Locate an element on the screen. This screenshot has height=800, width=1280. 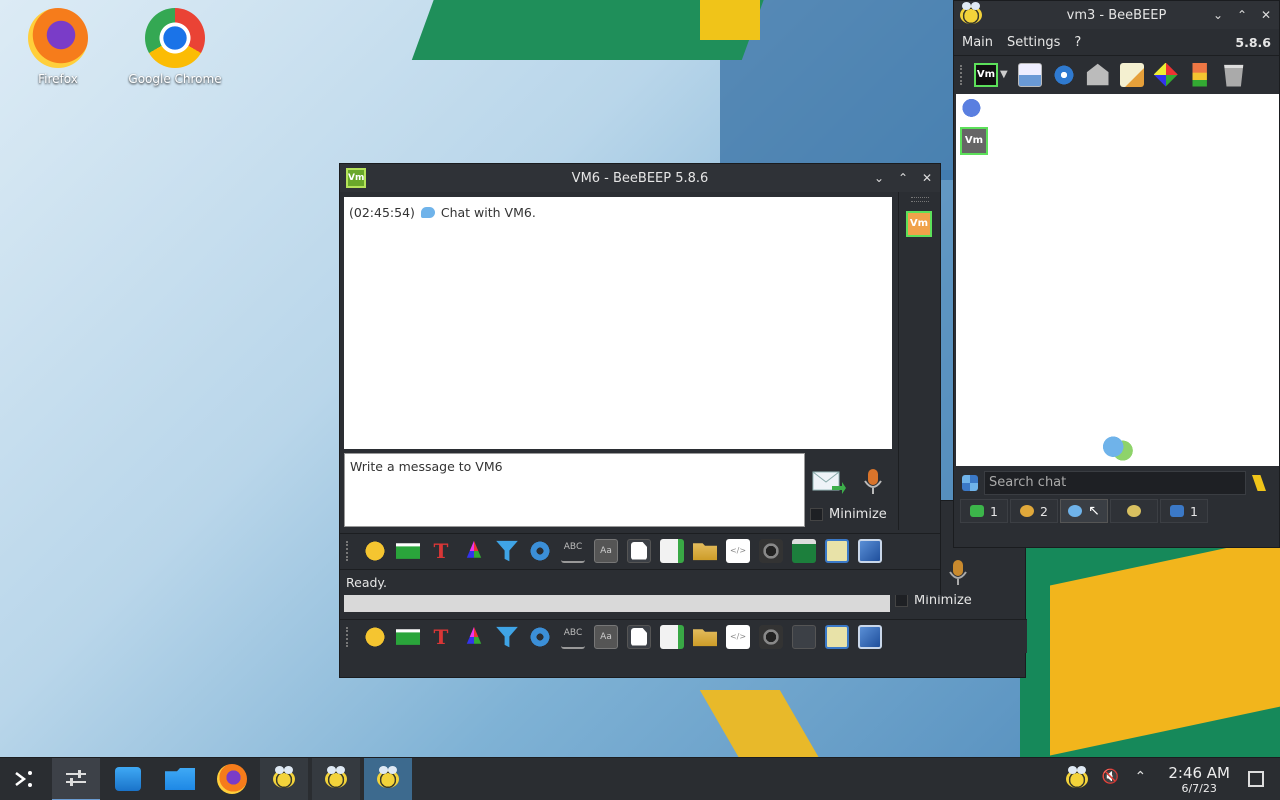
send-envelope-icon is located at coordinates (829, 482).